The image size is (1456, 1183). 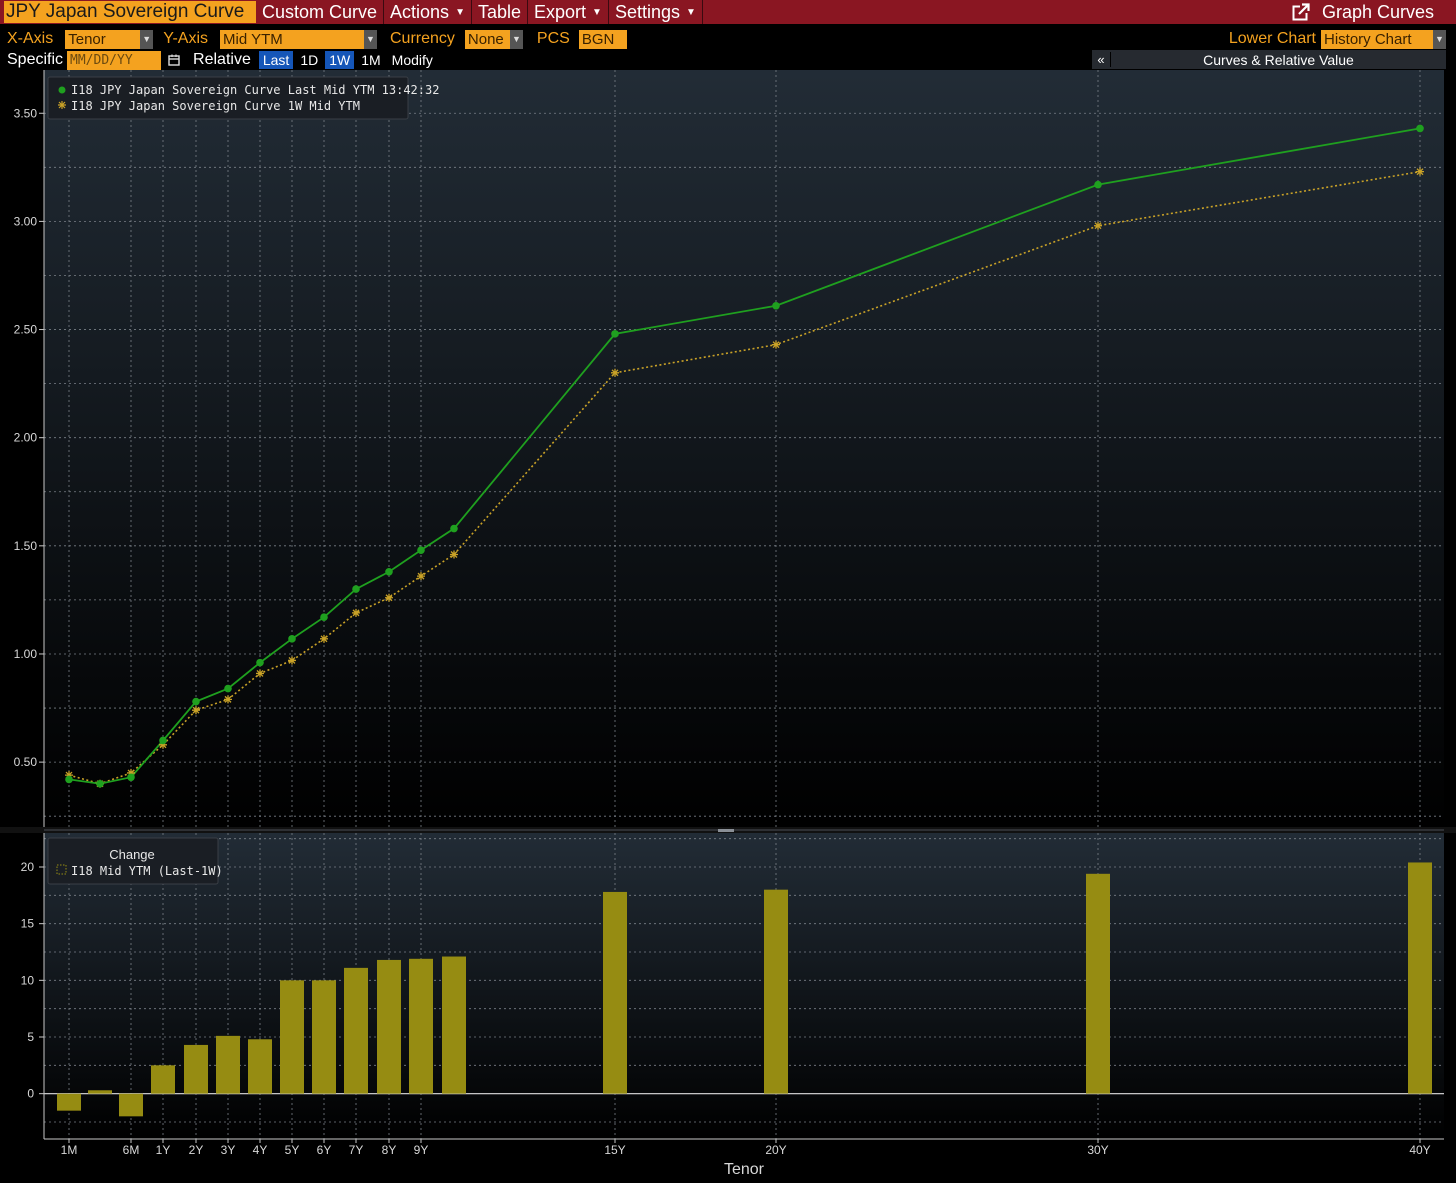 I want to click on menu-actions: Actions ▼, so click(x=428, y=12).